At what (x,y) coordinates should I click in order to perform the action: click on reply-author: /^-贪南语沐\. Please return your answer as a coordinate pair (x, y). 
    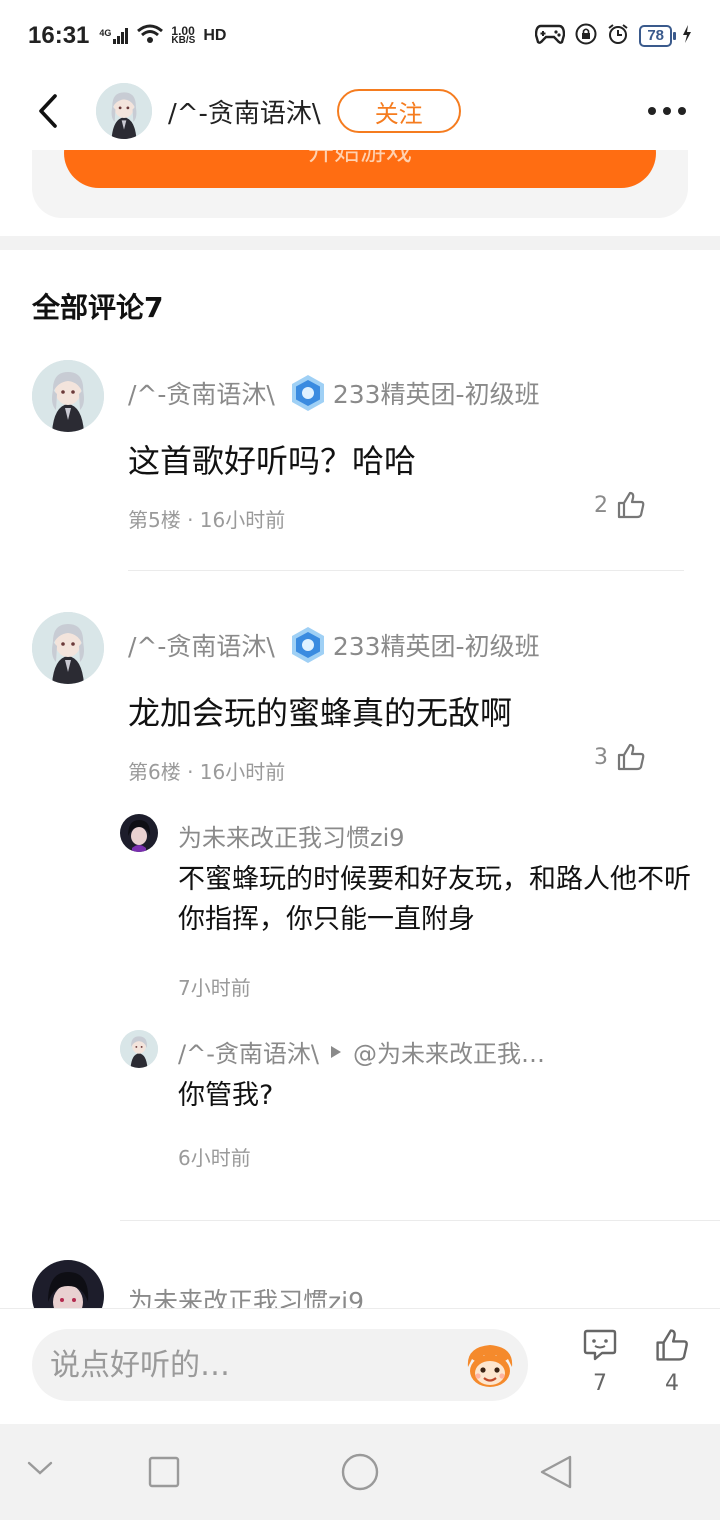
    Looking at the image, I should click on (248, 1051).